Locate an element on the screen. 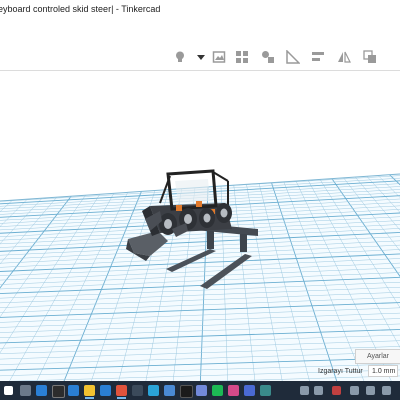  store-icon is located at coordinates (105, 390).